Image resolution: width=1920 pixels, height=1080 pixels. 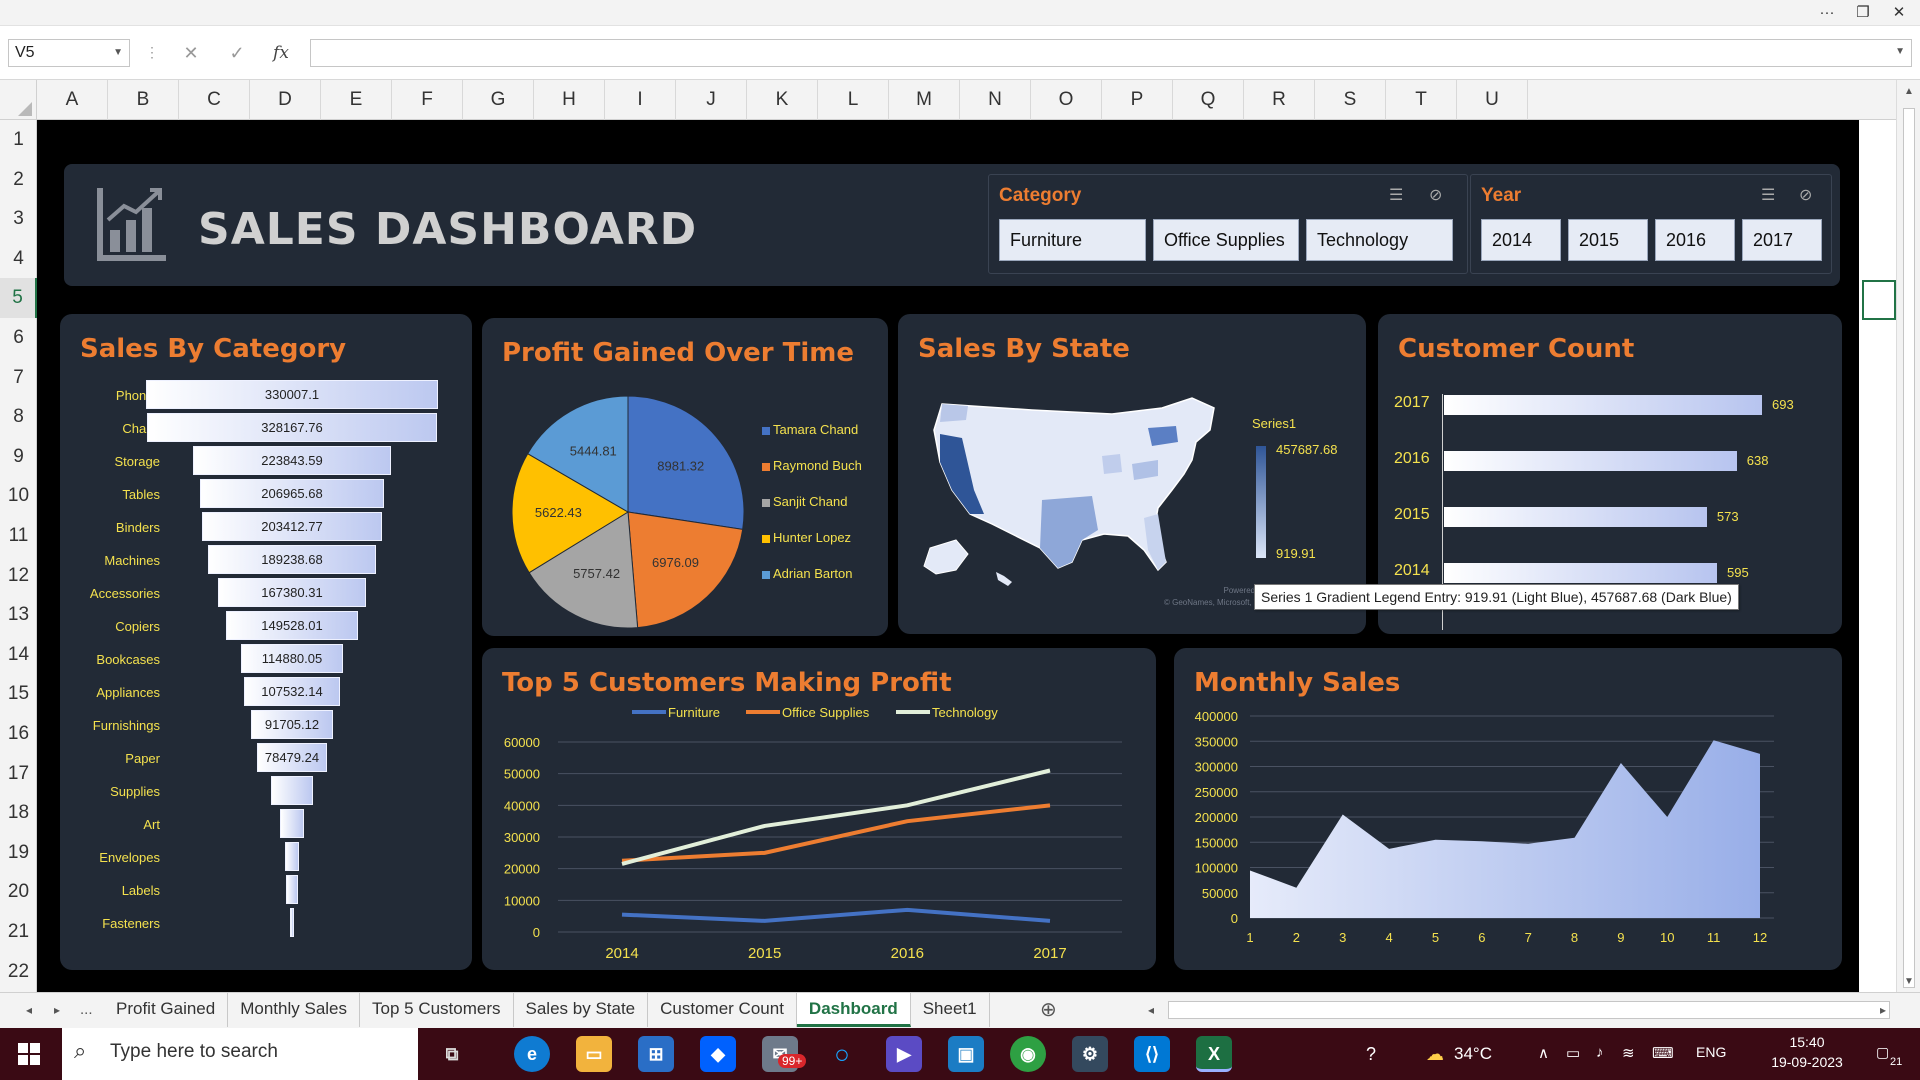 What do you see at coordinates (640, 100) in the screenshot?
I see `column-header-i: I` at bounding box center [640, 100].